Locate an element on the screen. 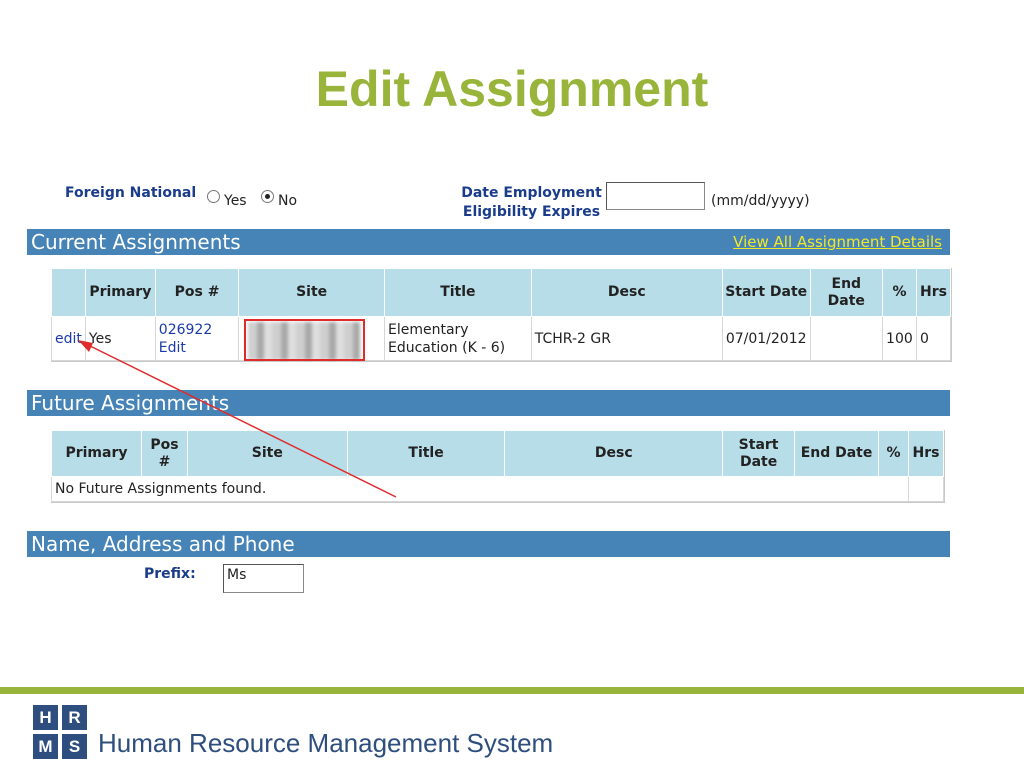  hrms-logo: H R M S is located at coordinates (60, 732).